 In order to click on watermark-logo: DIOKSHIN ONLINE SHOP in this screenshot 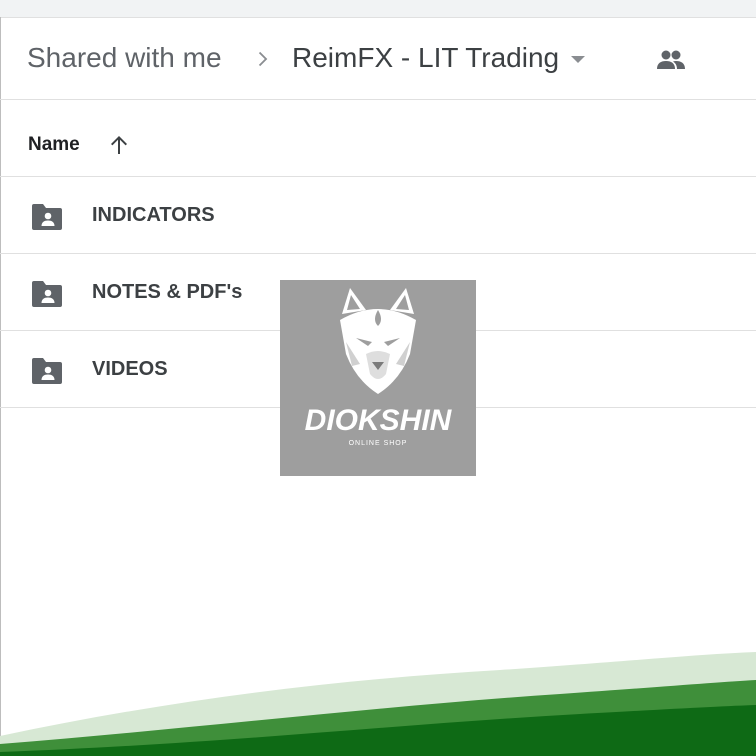, I will do `click(378, 378)`.